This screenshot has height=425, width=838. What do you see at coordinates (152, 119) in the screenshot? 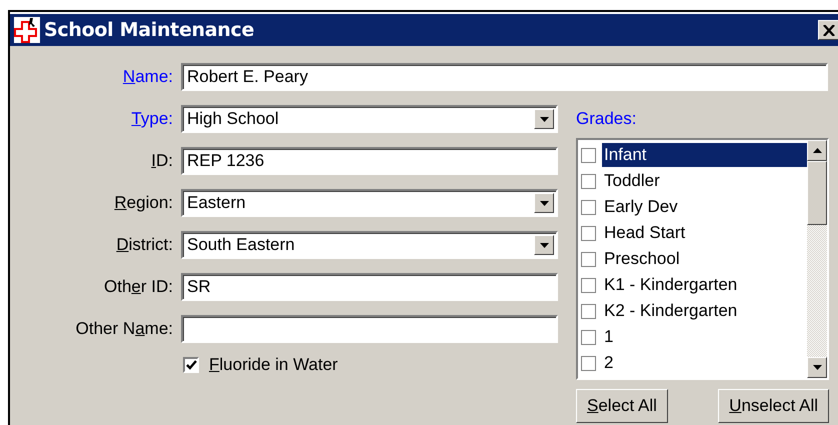
I see `field-label: Type:` at bounding box center [152, 119].